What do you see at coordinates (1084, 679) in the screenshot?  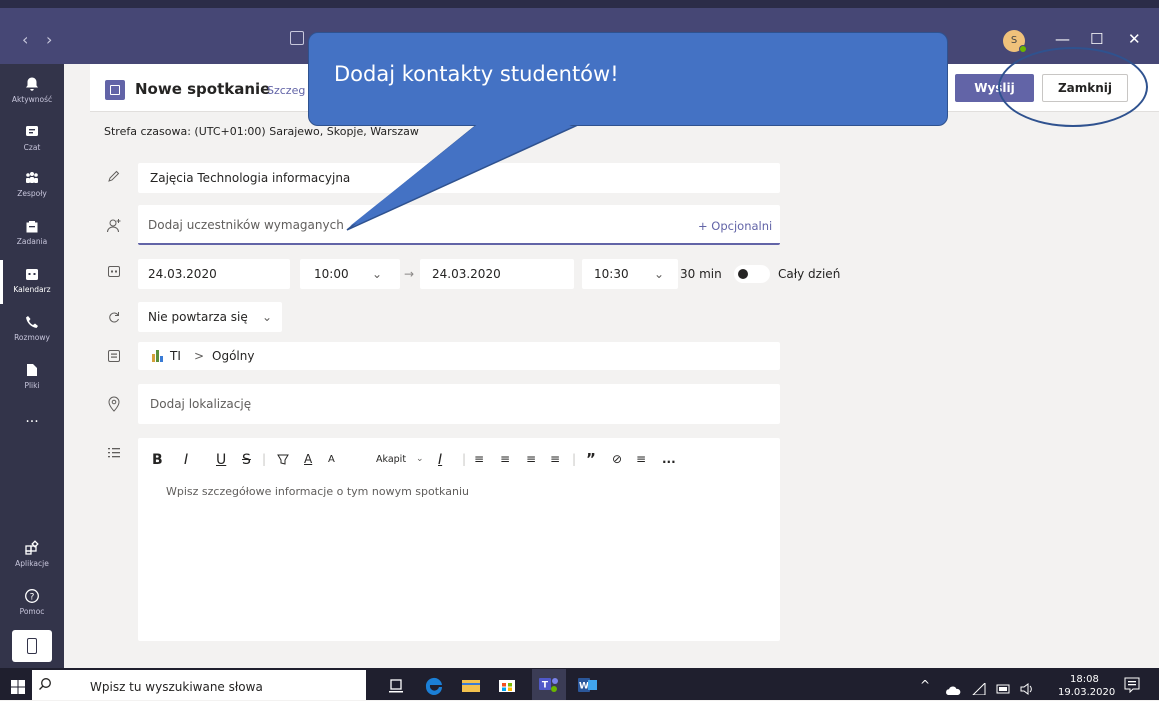 I see `clock-time: 18:08` at bounding box center [1084, 679].